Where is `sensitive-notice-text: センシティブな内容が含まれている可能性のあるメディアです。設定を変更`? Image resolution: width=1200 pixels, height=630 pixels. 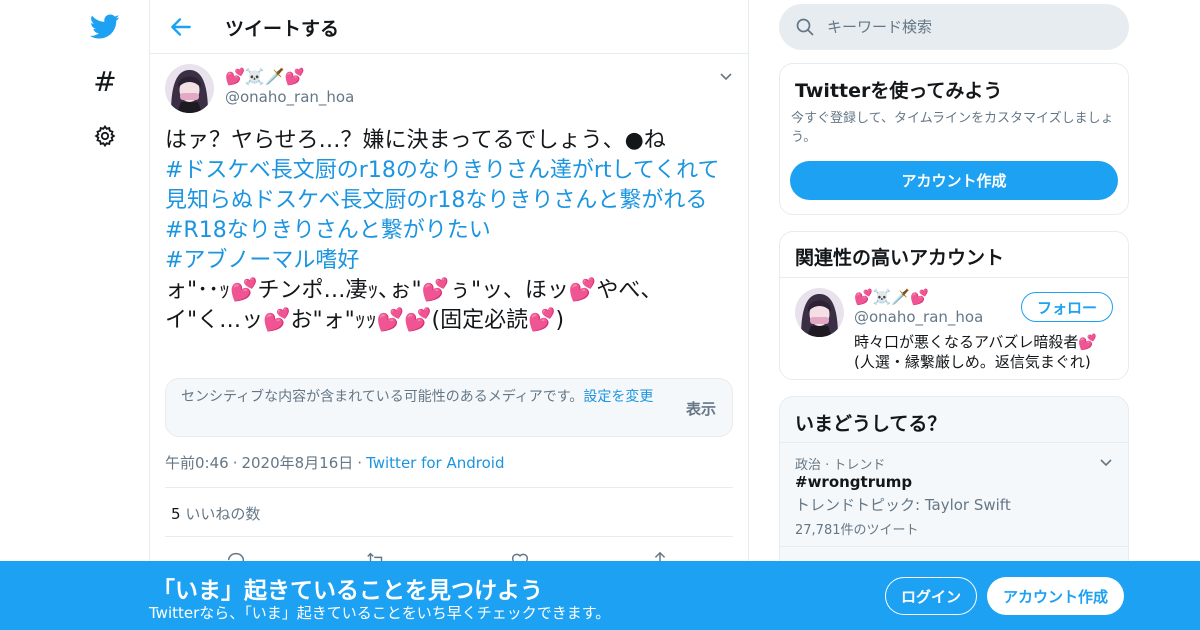 sensitive-notice-text: センシティブな内容が含まれている可能性のあるメディアです。設定を変更 is located at coordinates (428, 397).